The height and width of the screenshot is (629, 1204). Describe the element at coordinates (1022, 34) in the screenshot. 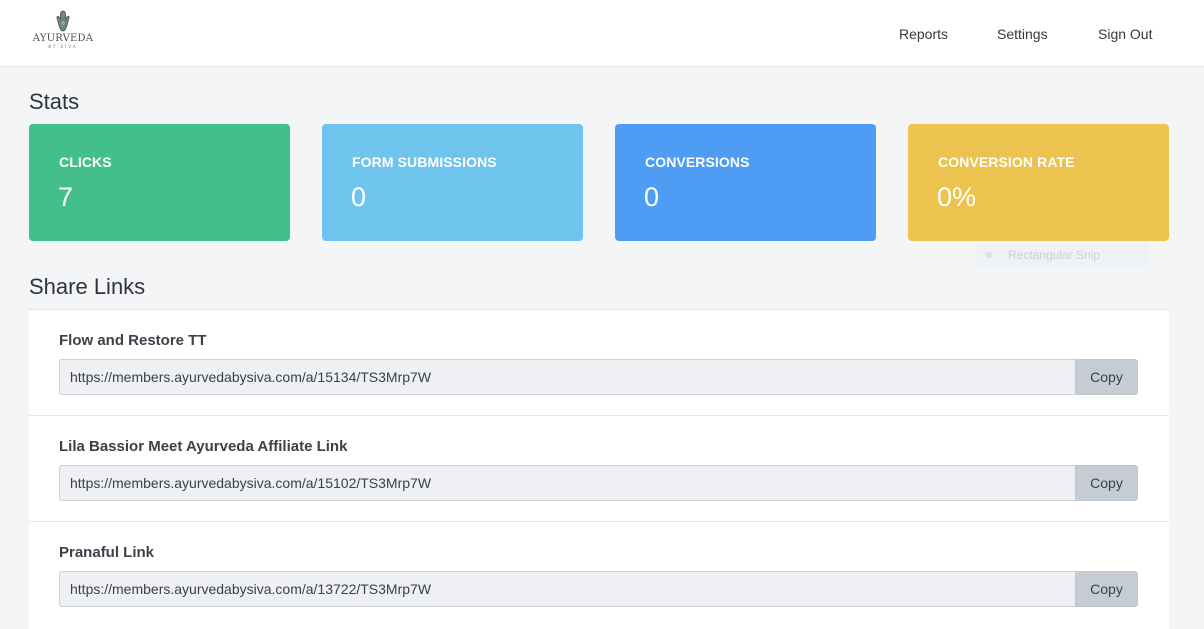

I see `nav-settings-link: Settings` at that location.